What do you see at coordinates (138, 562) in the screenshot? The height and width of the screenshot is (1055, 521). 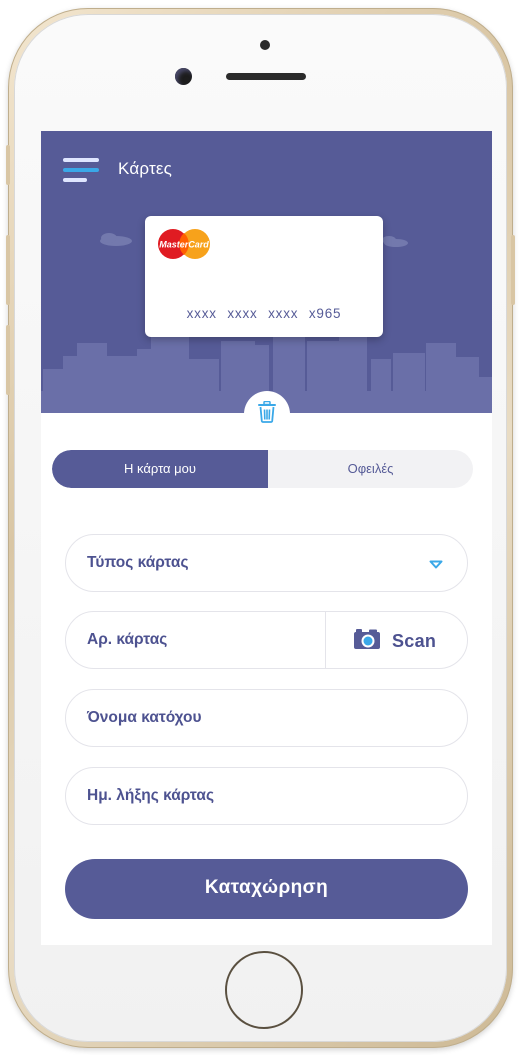 I see `card-type-label: Τύπος κάρτας` at bounding box center [138, 562].